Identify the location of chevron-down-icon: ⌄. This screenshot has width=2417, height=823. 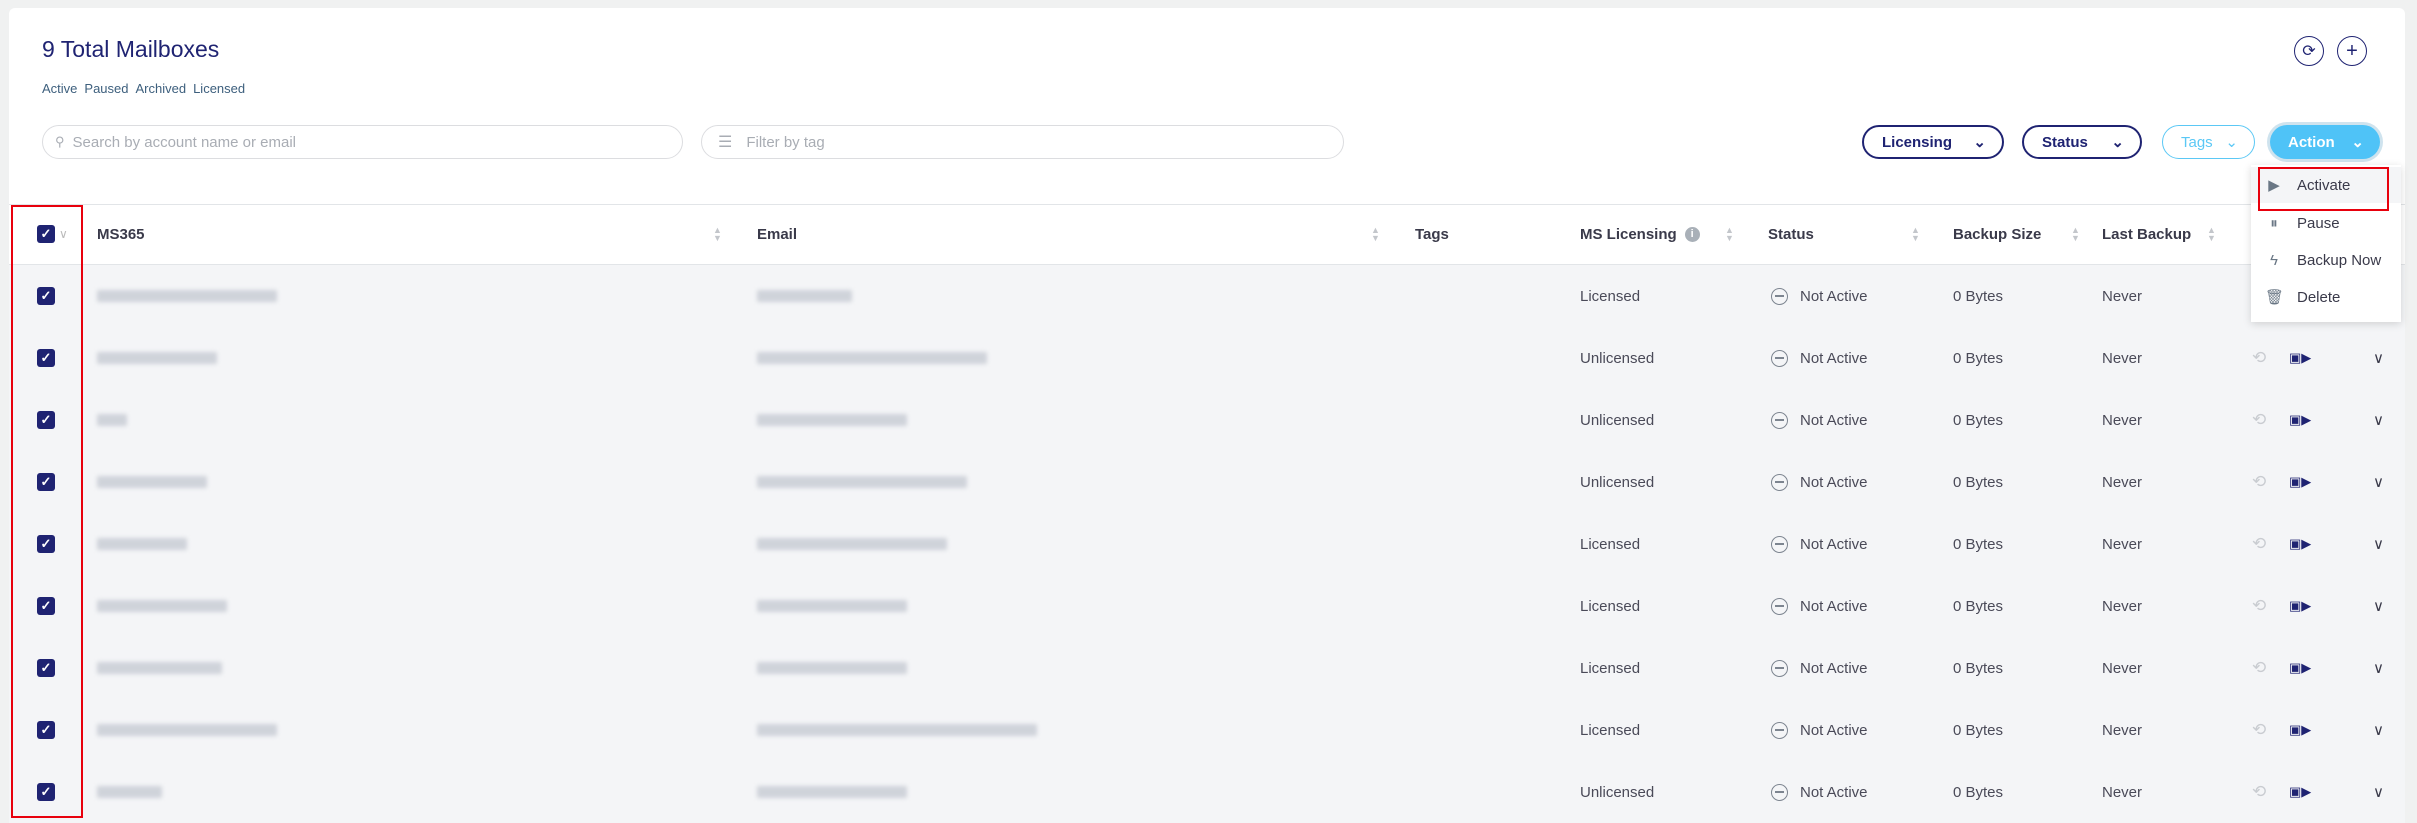
(2357, 142).